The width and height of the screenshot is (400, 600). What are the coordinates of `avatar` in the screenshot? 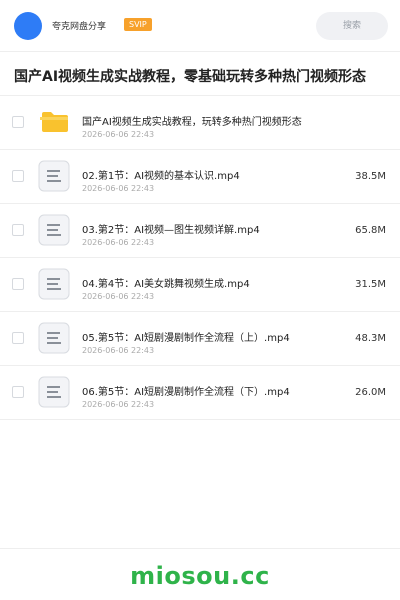 It's located at (28, 26).